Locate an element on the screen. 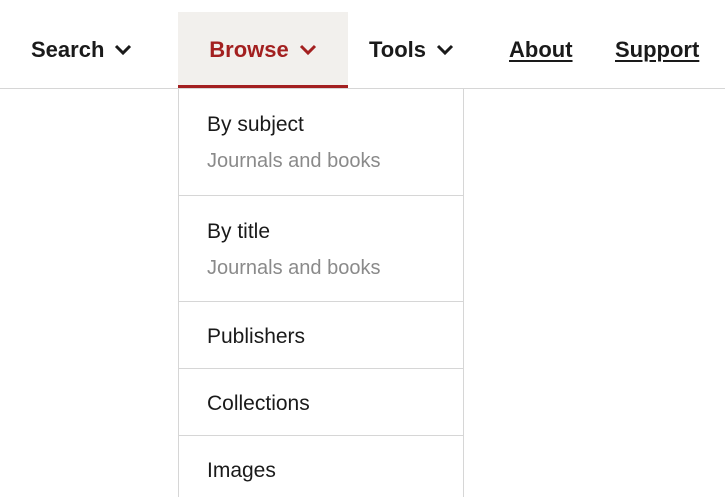 This screenshot has width=725, height=497. nav-about-link: About is located at coordinates (541, 50).